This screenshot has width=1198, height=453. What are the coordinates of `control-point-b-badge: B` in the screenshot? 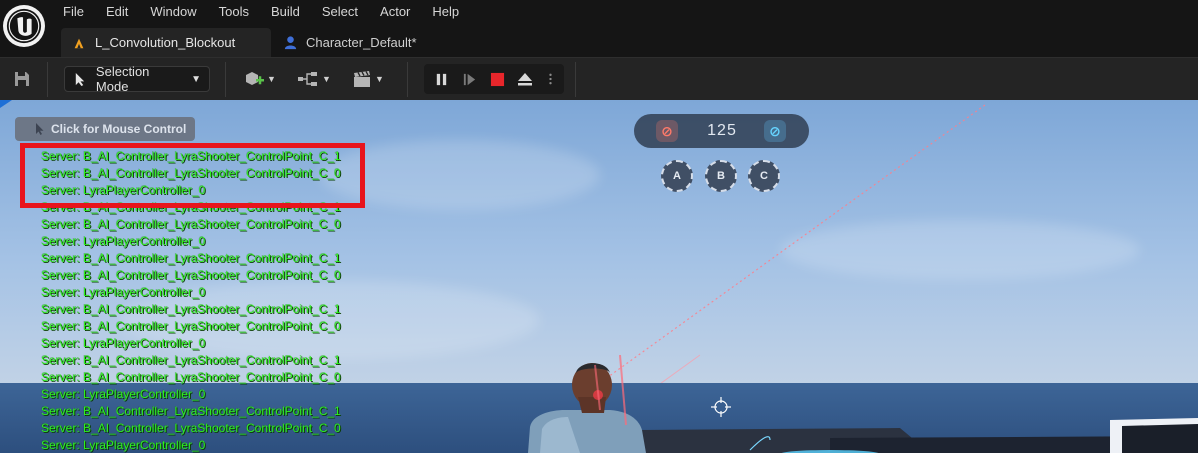 It's located at (721, 176).